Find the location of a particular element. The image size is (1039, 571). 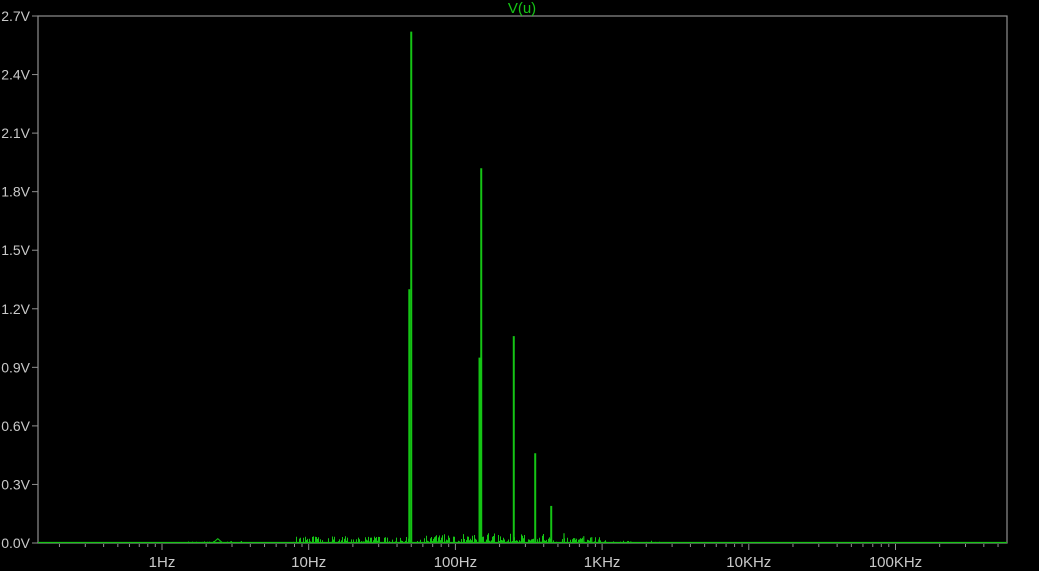

y-axis-label: 0.3V is located at coordinates (15, 484).